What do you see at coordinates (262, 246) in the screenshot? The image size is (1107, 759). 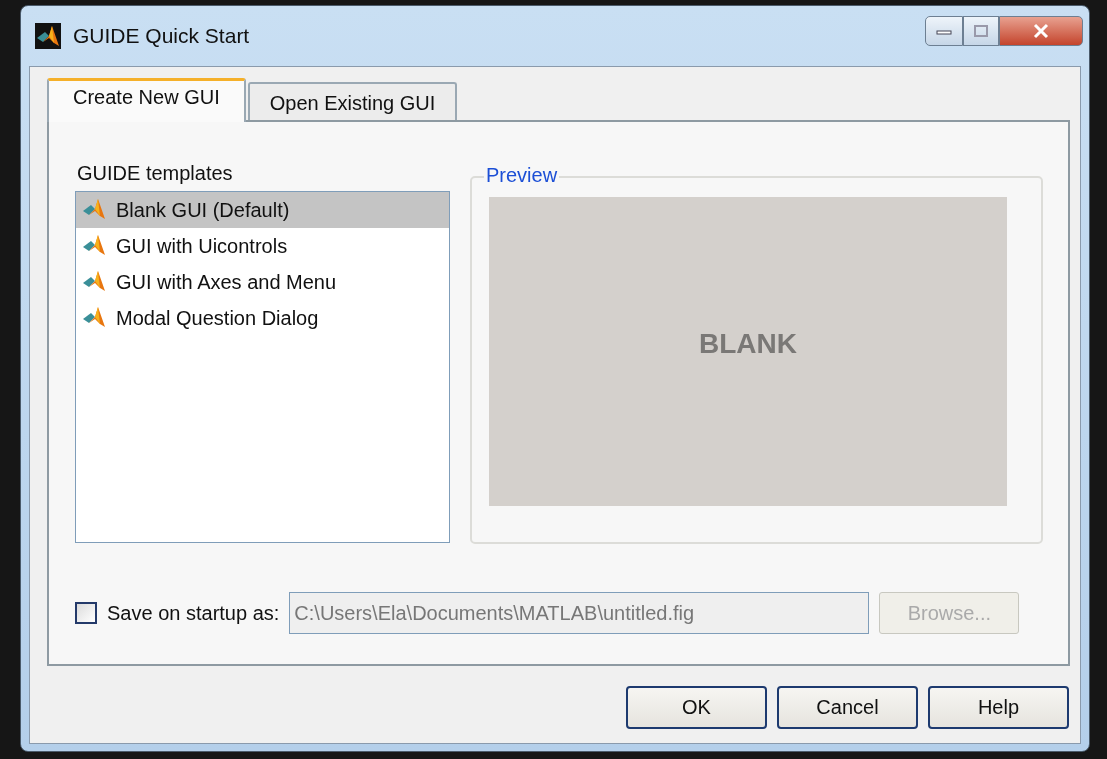 I see `template-item: GUI with Uicontrols` at bounding box center [262, 246].